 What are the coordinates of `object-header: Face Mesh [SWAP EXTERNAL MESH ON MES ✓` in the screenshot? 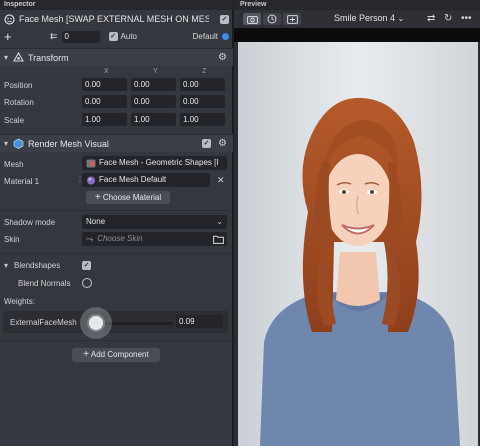 It's located at (116, 19).